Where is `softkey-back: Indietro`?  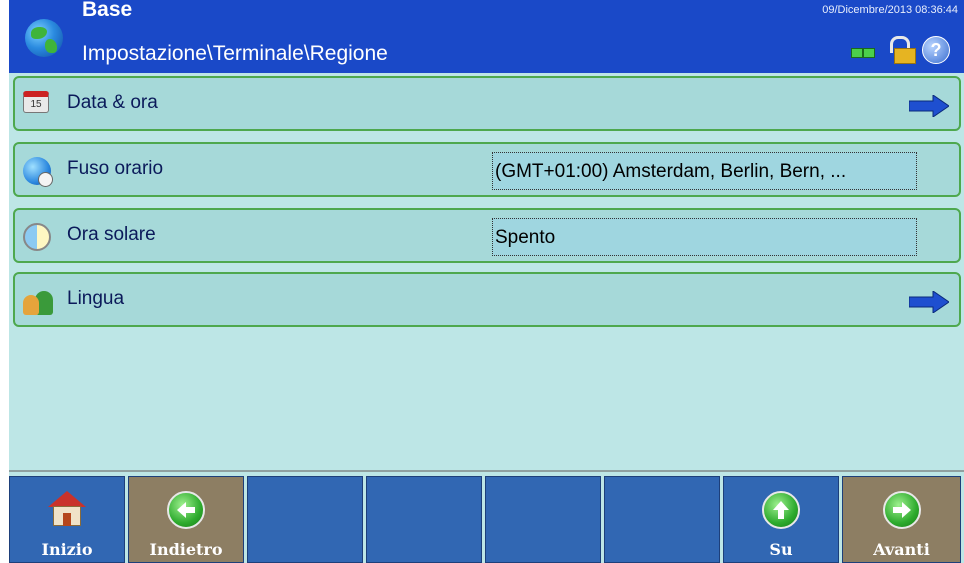 softkey-back: Indietro is located at coordinates (186, 519).